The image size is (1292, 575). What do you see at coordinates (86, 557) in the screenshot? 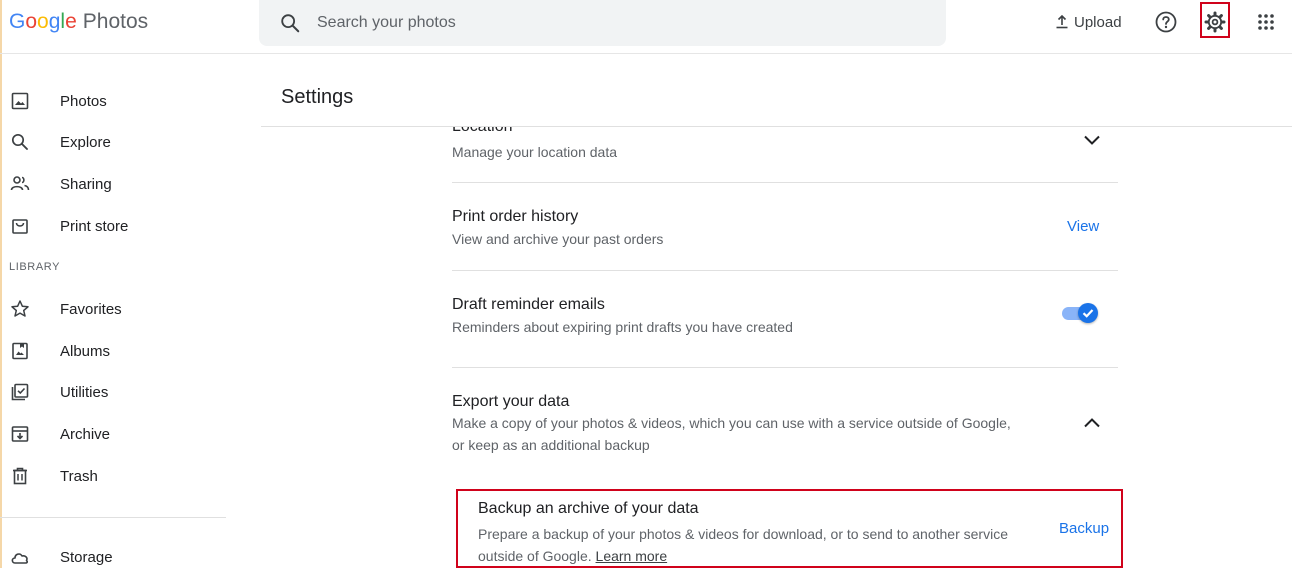
I see `sidebar-item-label: Storage` at bounding box center [86, 557].